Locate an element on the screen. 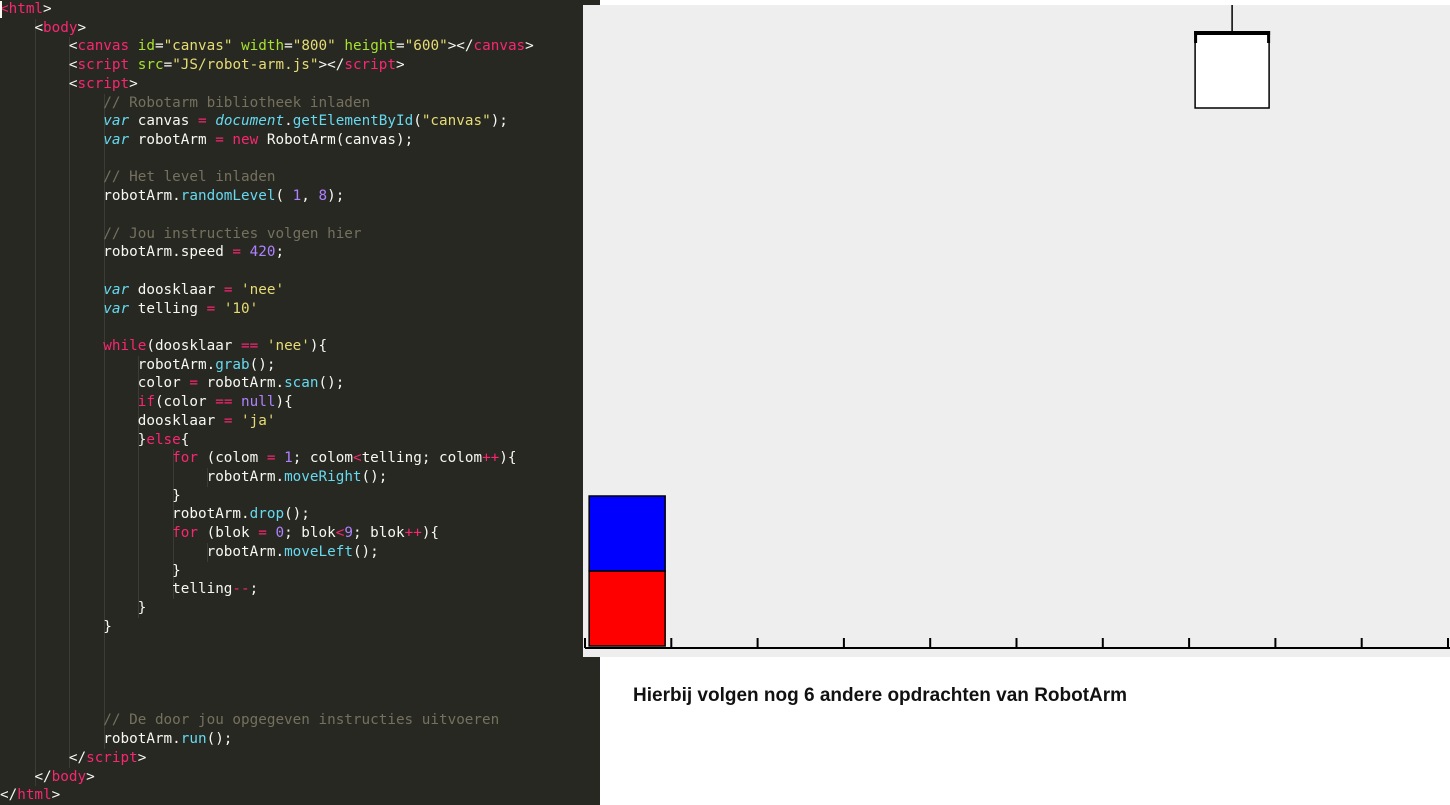  code-line: var robotArm = new RobotArm(canvas); is located at coordinates (206, 140).